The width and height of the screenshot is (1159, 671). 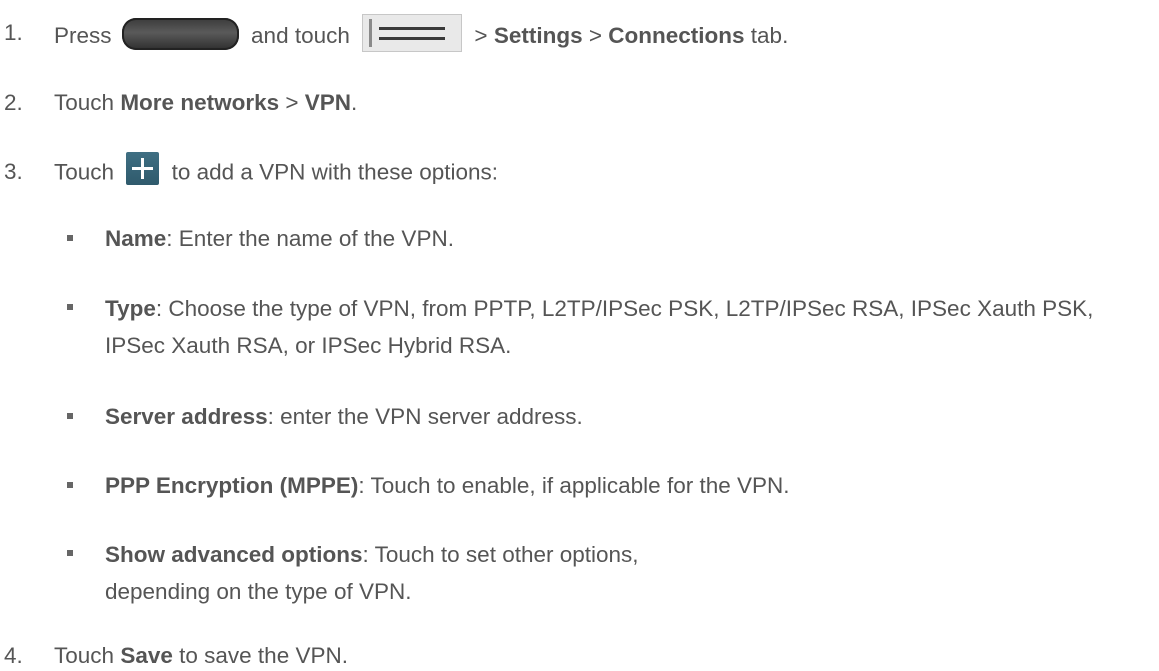 I want to click on add-plus-icon, so click(x=143, y=168).